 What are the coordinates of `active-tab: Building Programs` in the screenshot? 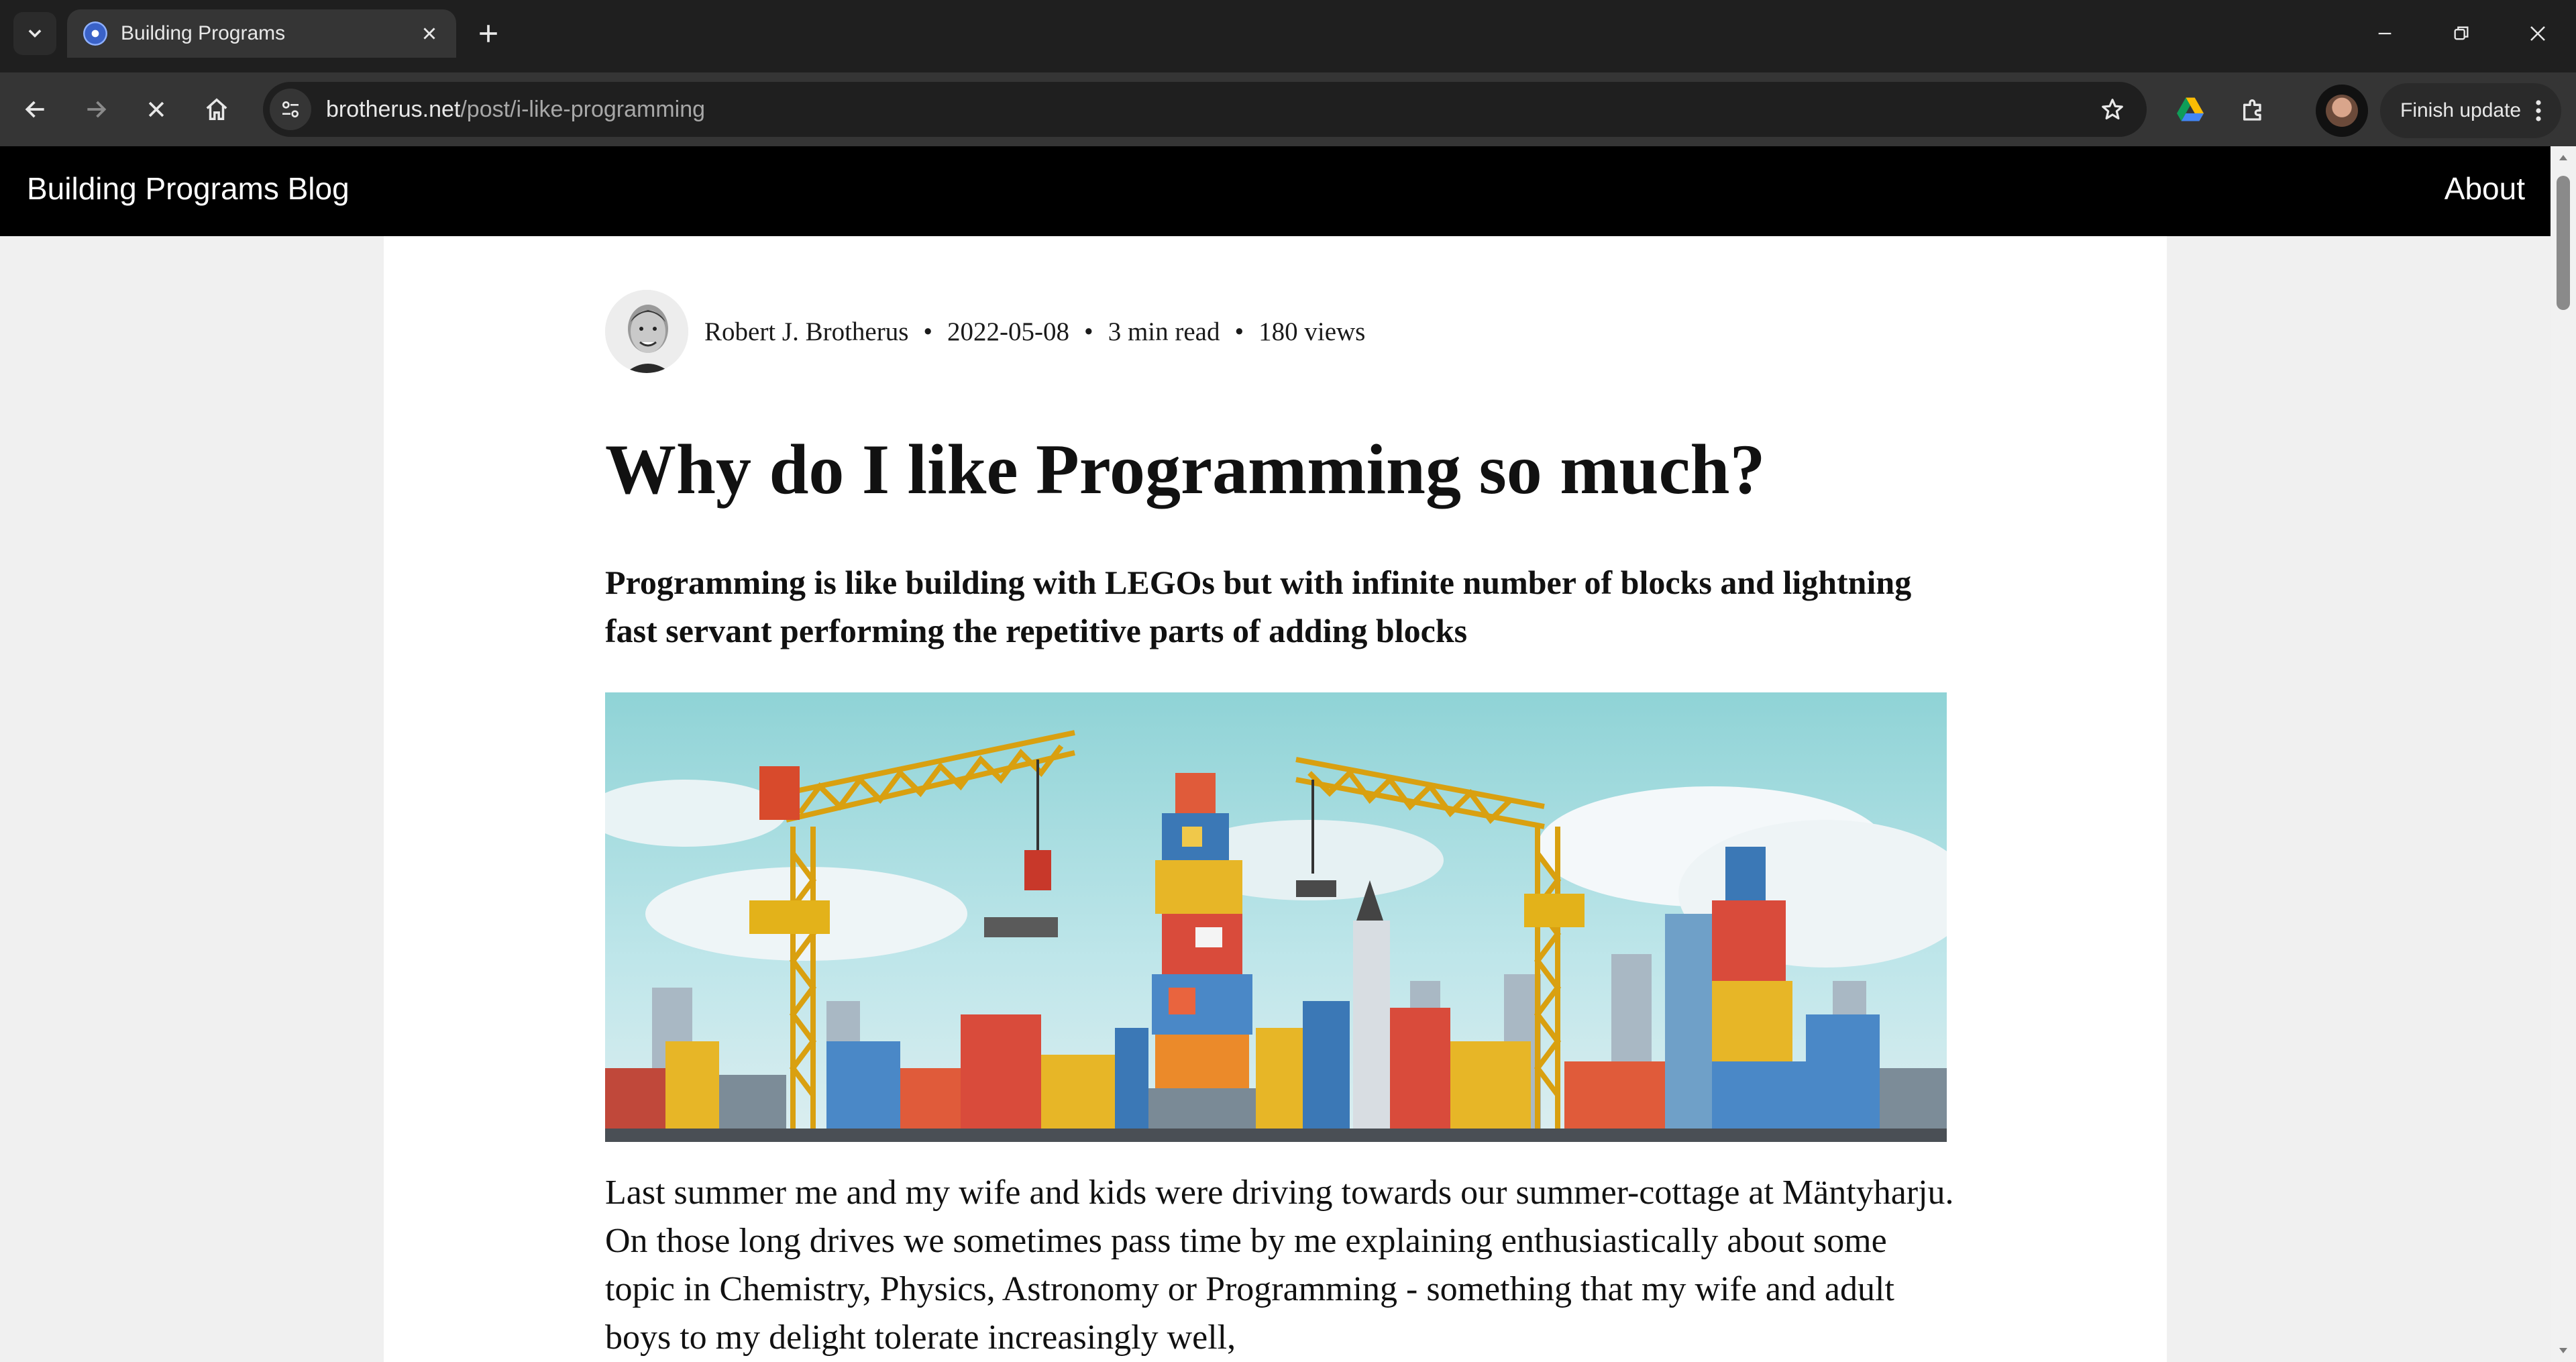 It's located at (261, 33).